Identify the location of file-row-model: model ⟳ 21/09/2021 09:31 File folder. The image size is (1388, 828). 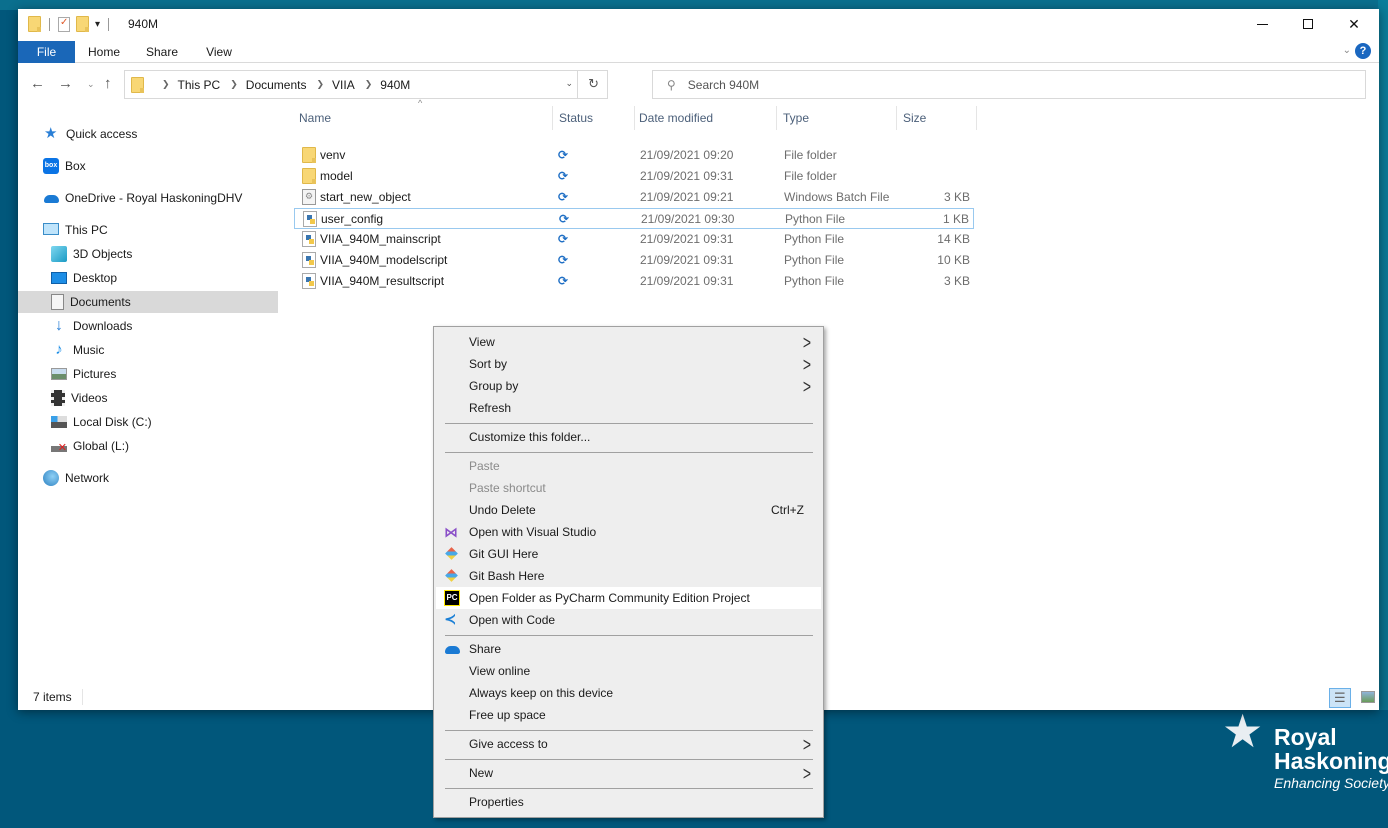
(634, 176).